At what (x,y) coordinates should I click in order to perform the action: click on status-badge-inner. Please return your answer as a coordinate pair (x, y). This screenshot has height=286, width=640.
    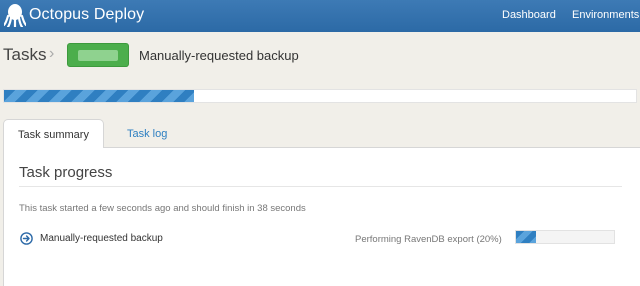
    Looking at the image, I should click on (98, 55).